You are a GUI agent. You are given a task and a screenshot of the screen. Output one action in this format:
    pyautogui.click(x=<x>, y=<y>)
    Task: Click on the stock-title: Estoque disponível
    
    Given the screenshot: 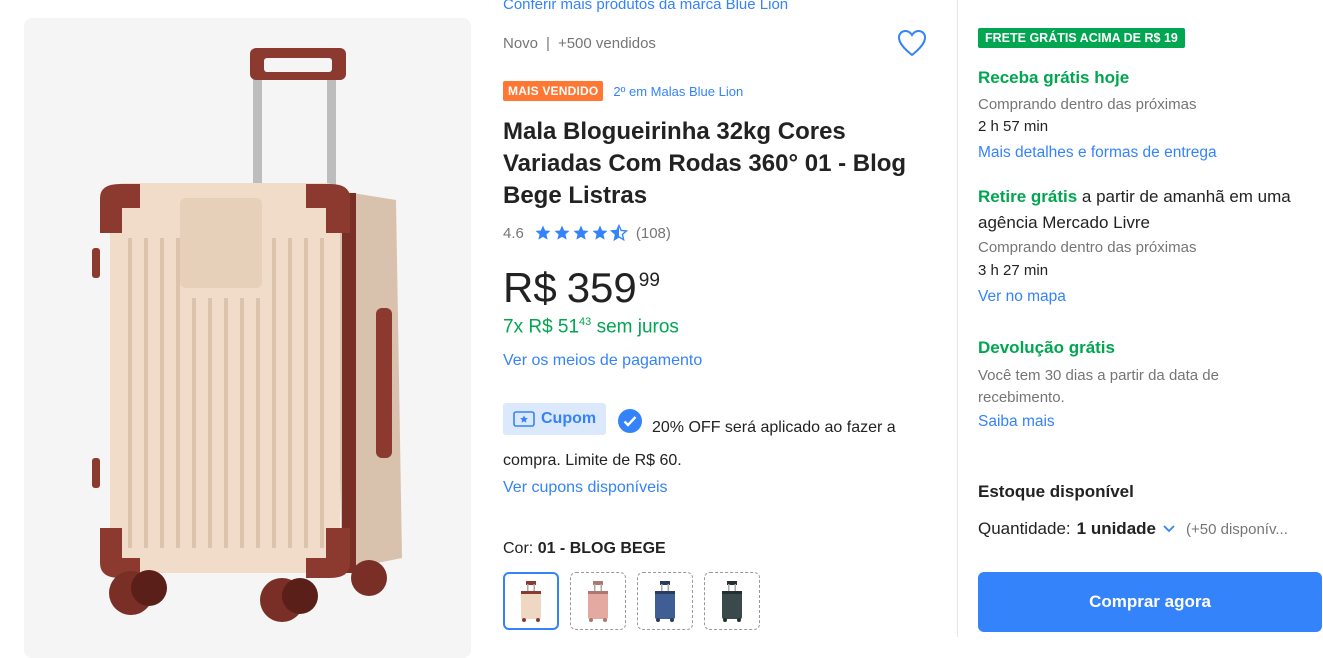 What is the action you would take?
    pyautogui.click(x=1056, y=491)
    